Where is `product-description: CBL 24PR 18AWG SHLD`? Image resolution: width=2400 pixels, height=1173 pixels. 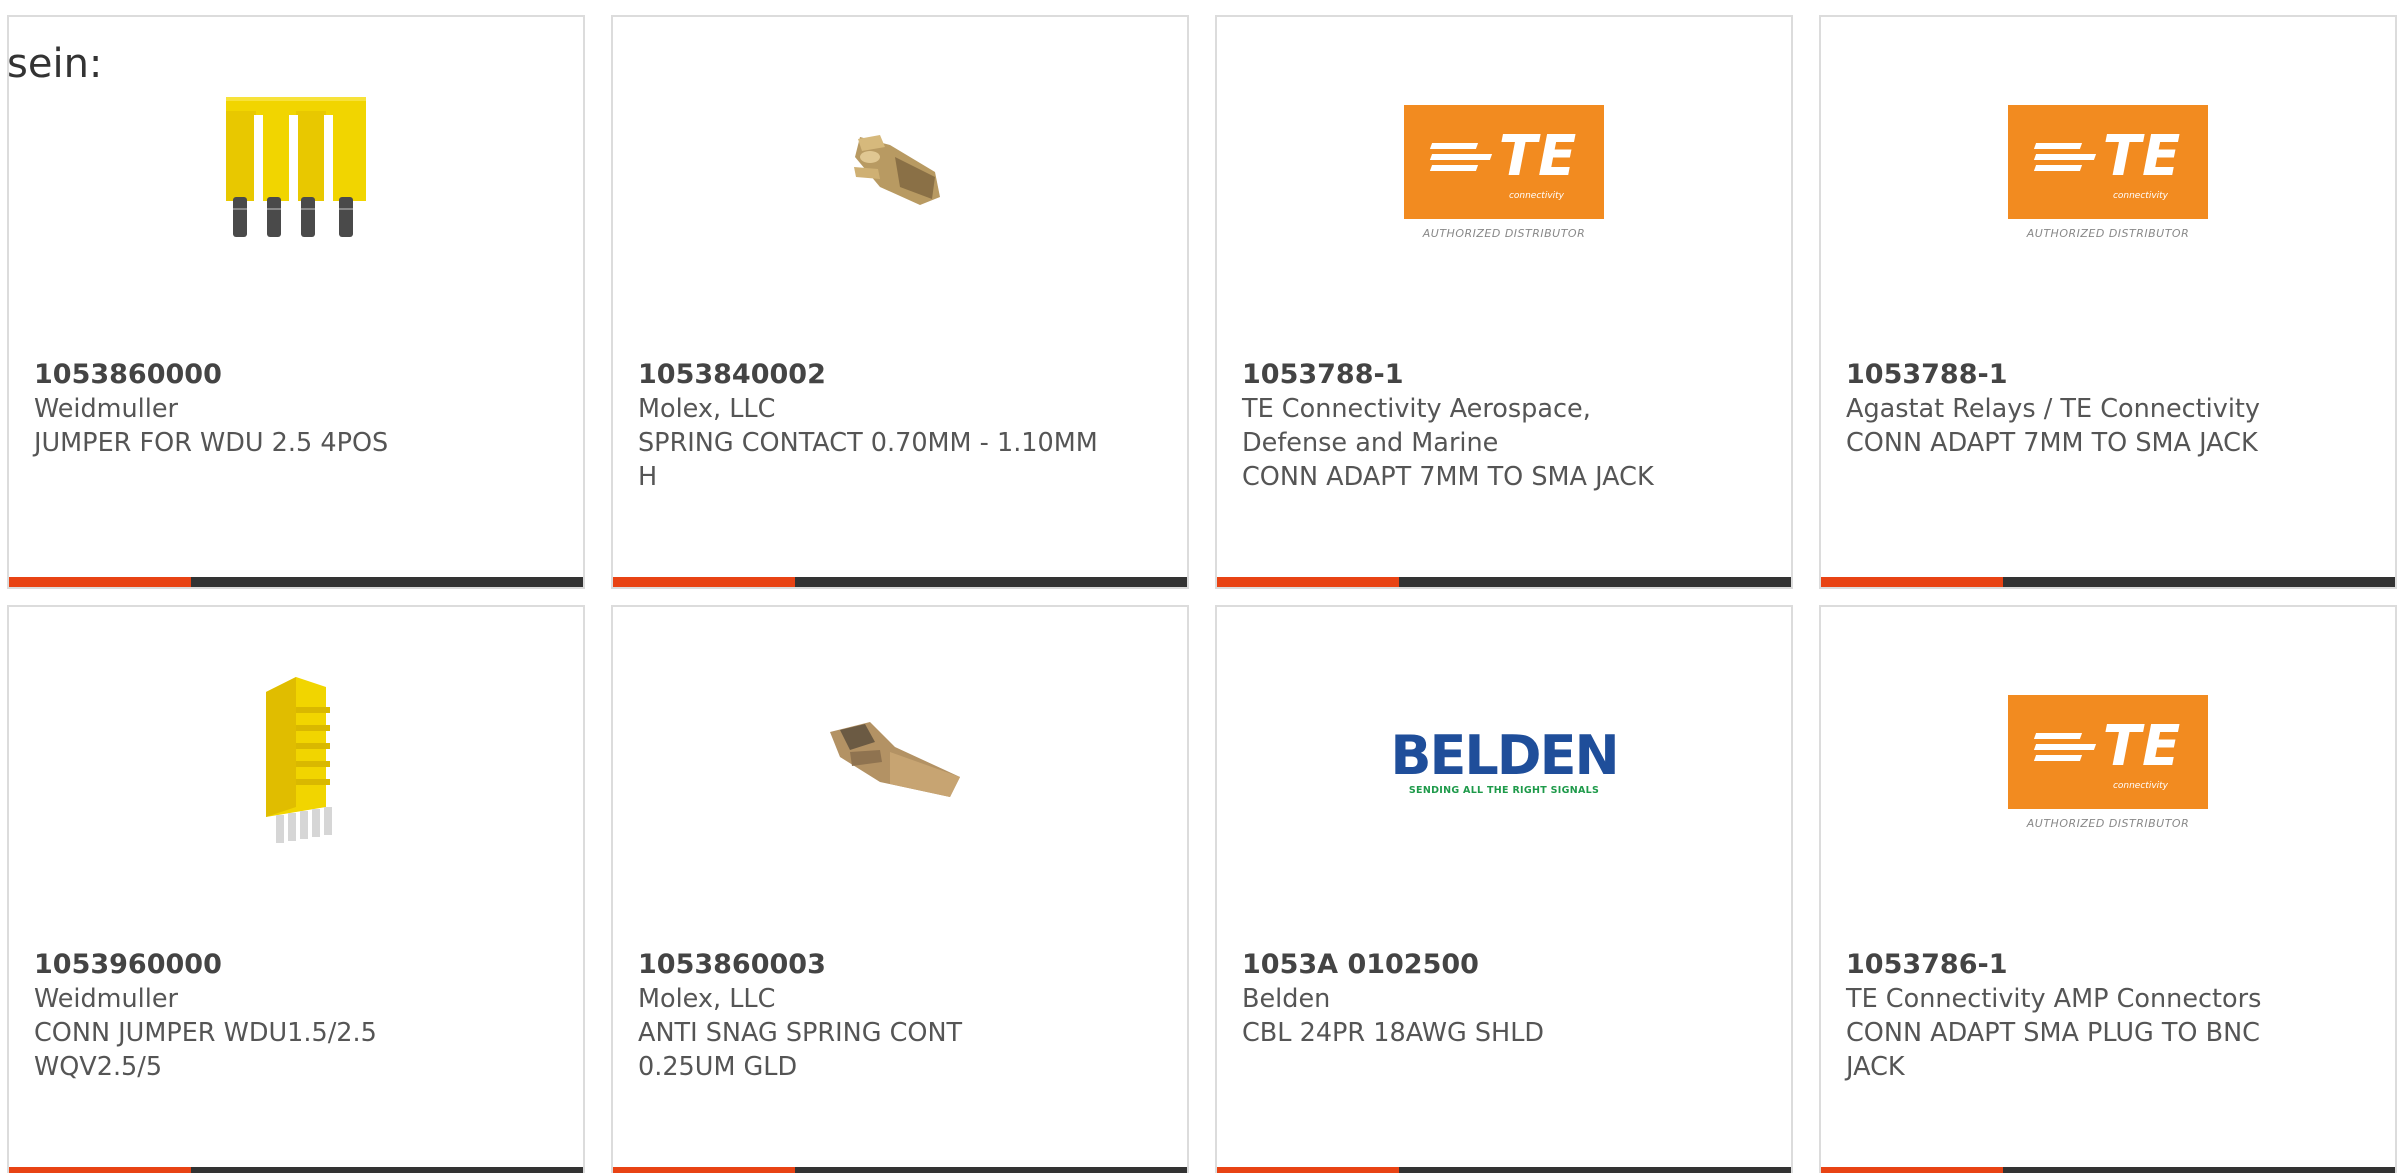 product-description: CBL 24PR 18AWG SHLD is located at coordinates (1393, 1033).